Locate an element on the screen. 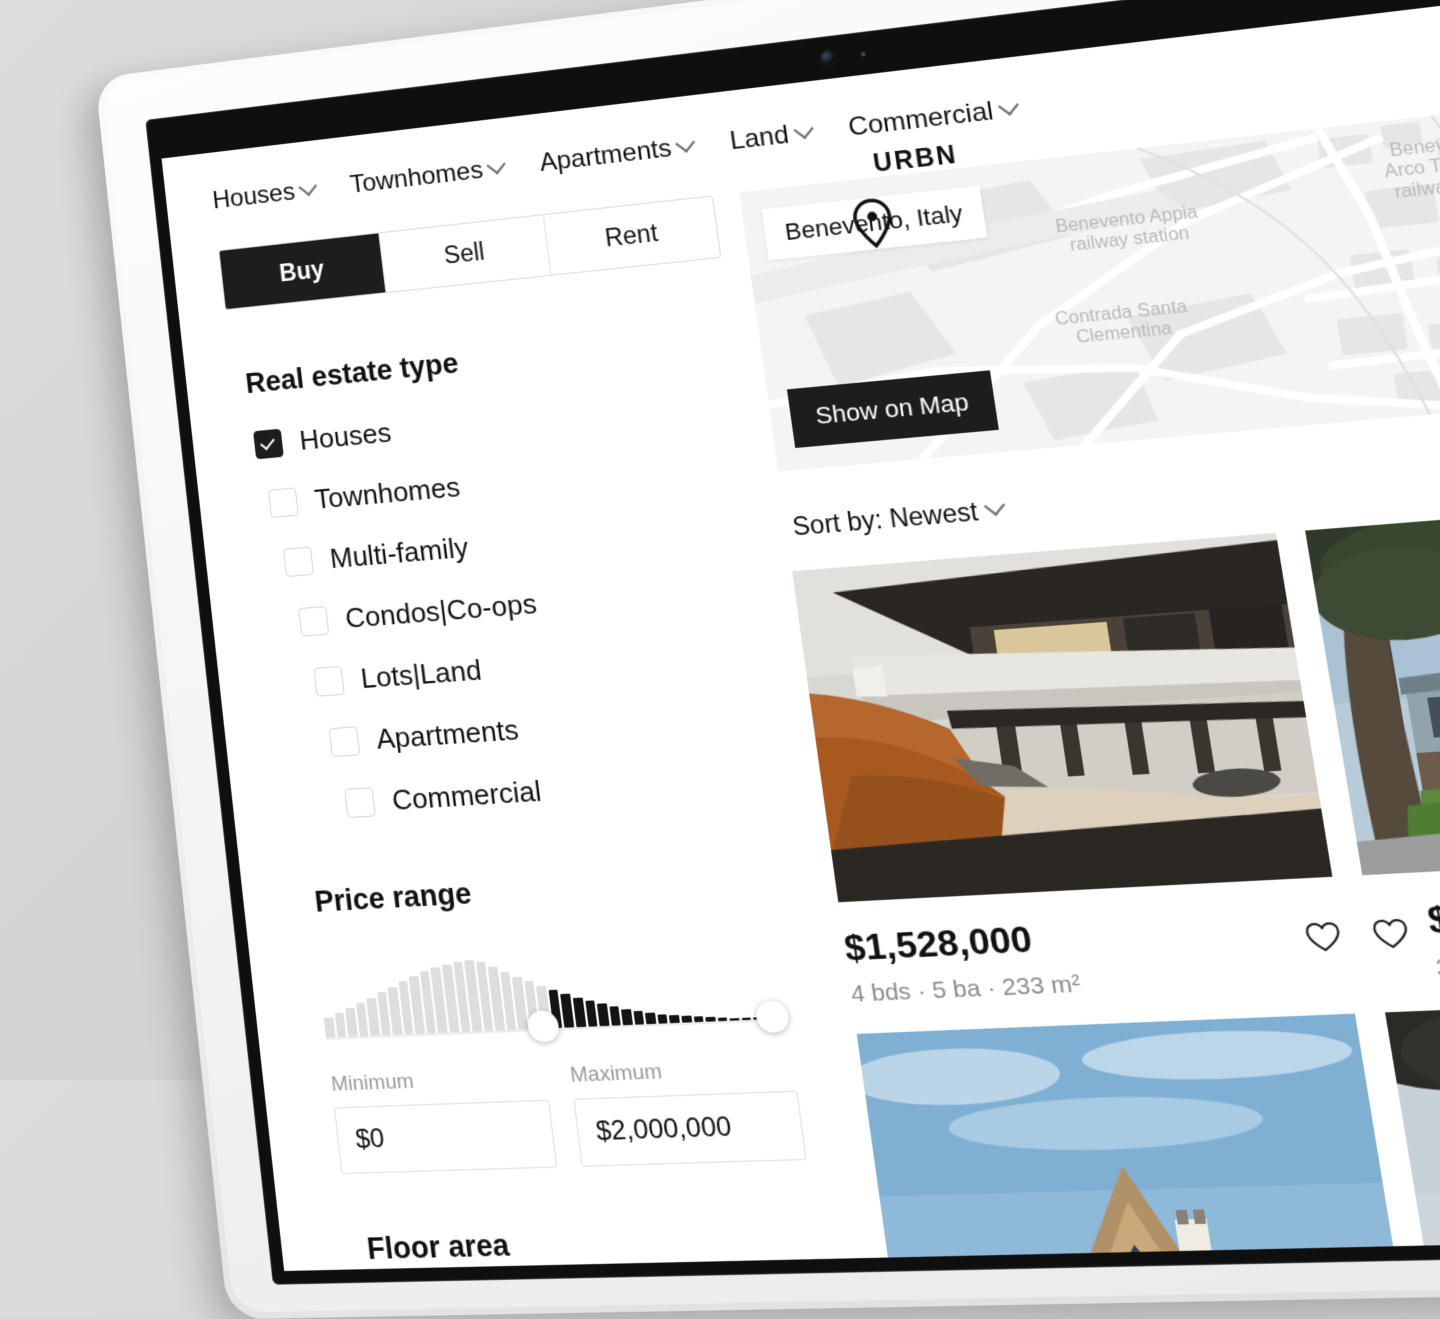  price-minimum-input: $0 is located at coordinates (445, 1137).